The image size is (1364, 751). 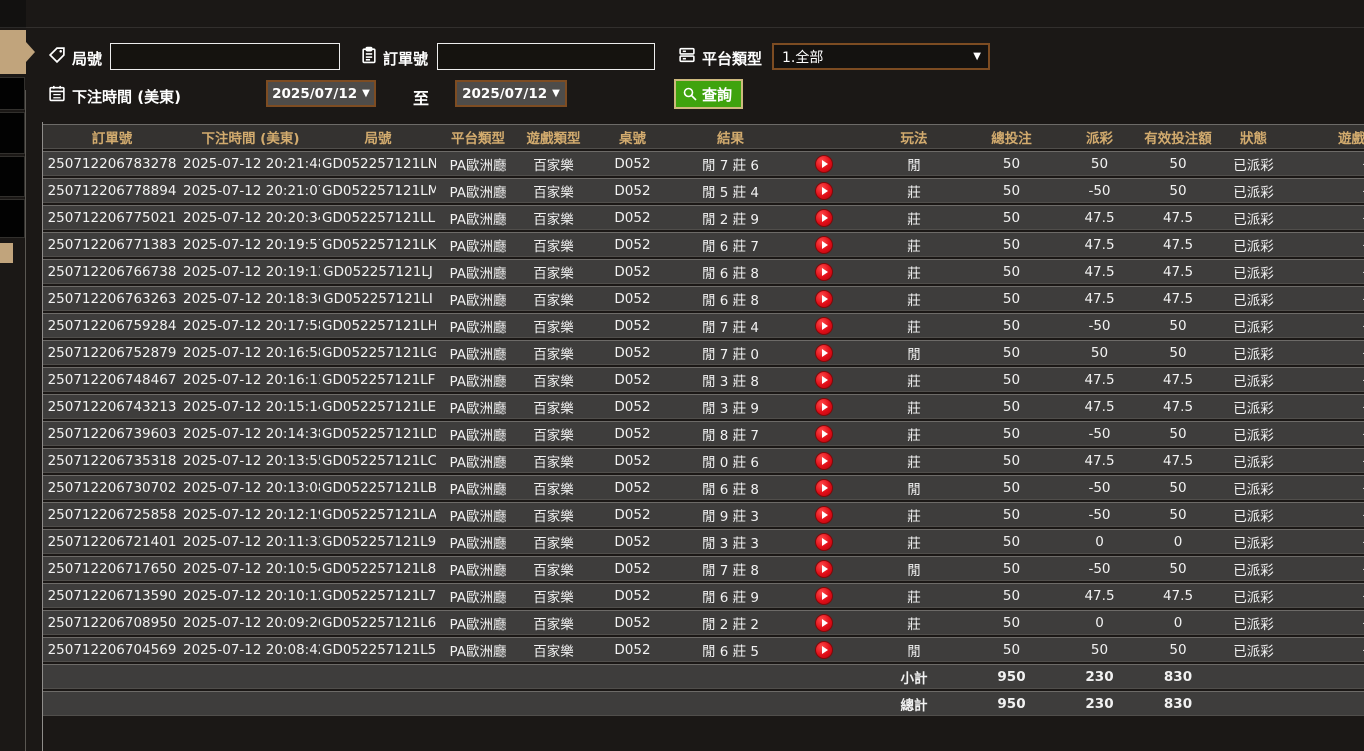 I want to click on bet-time-cell: 2025-07-12 20:21:07, so click(x=250, y=190).